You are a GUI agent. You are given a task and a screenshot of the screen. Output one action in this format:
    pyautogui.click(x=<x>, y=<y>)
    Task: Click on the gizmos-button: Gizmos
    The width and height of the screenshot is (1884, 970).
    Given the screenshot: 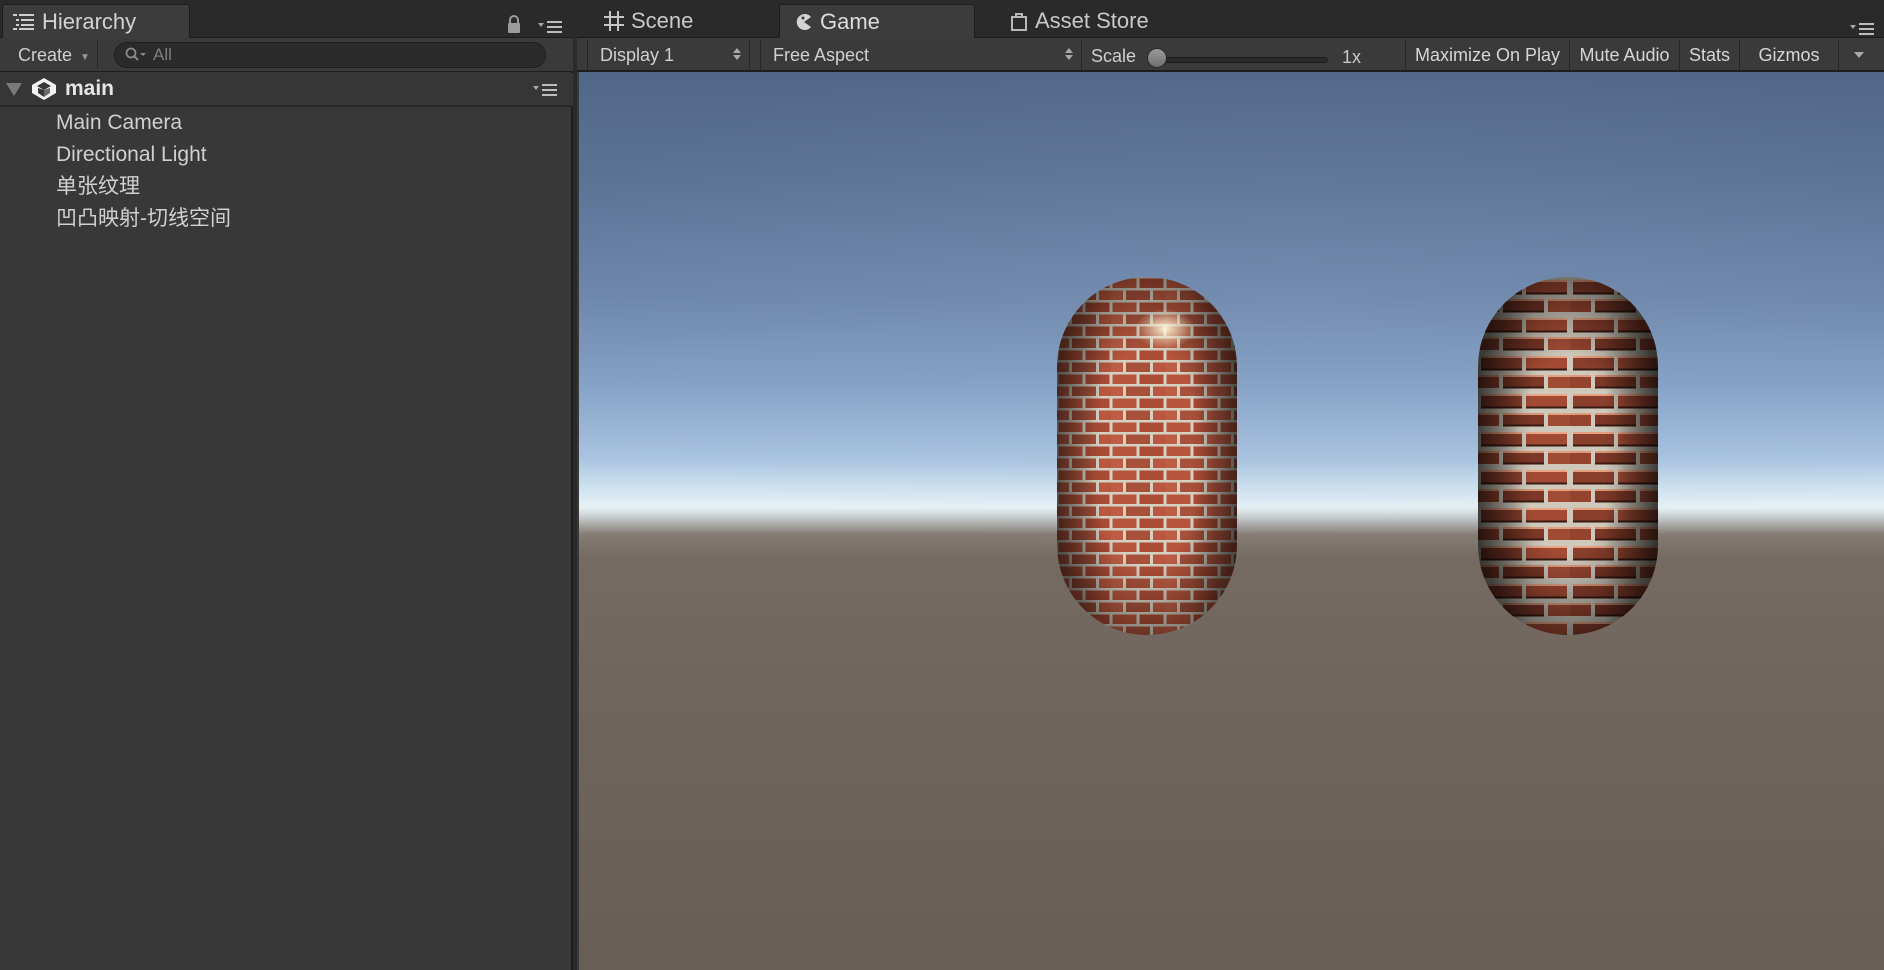 What is the action you would take?
    pyautogui.click(x=1789, y=55)
    